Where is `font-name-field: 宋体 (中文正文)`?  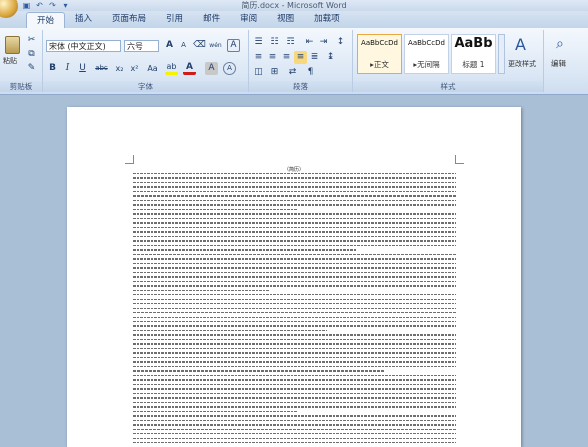
font-name-field: 宋体 (中文正文) is located at coordinates (83, 46).